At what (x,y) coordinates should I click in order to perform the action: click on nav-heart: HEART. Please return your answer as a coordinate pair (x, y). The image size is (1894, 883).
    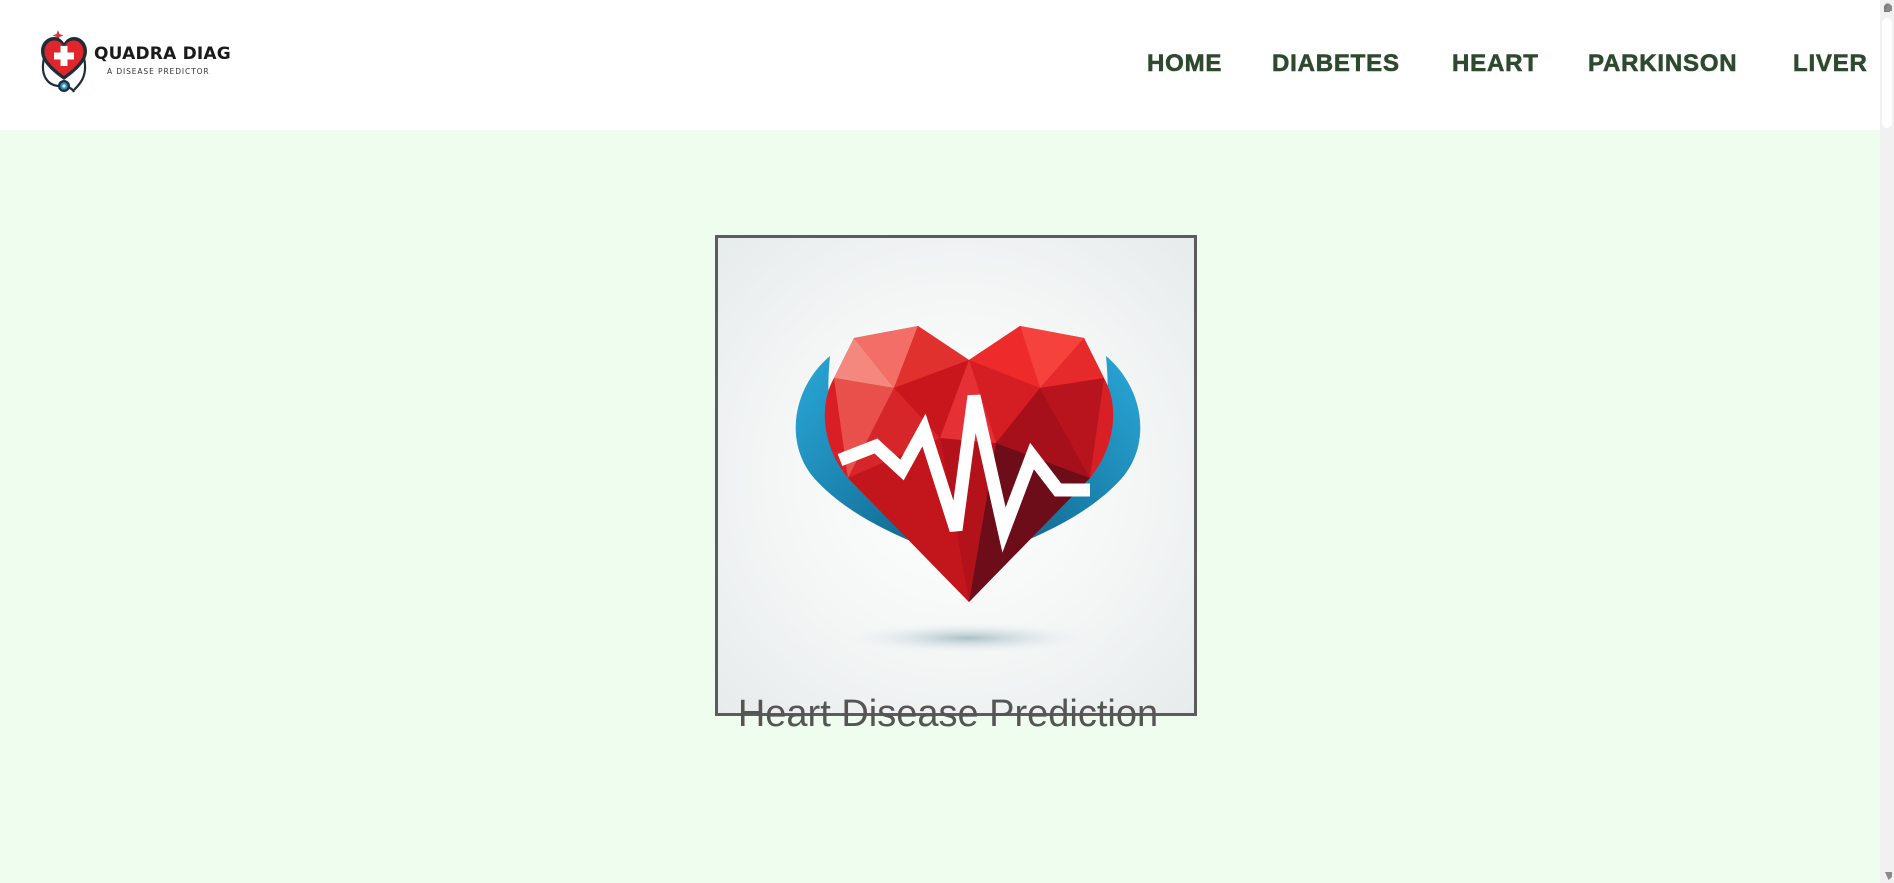
    Looking at the image, I should click on (1495, 64).